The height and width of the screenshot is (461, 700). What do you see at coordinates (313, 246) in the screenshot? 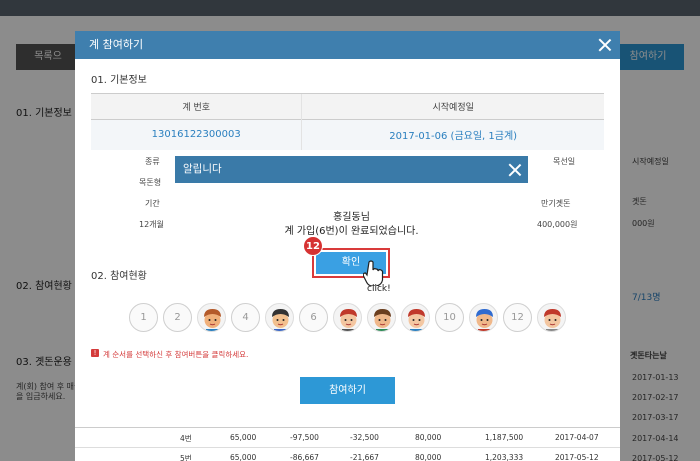
I see `step-badge: 12` at bounding box center [313, 246].